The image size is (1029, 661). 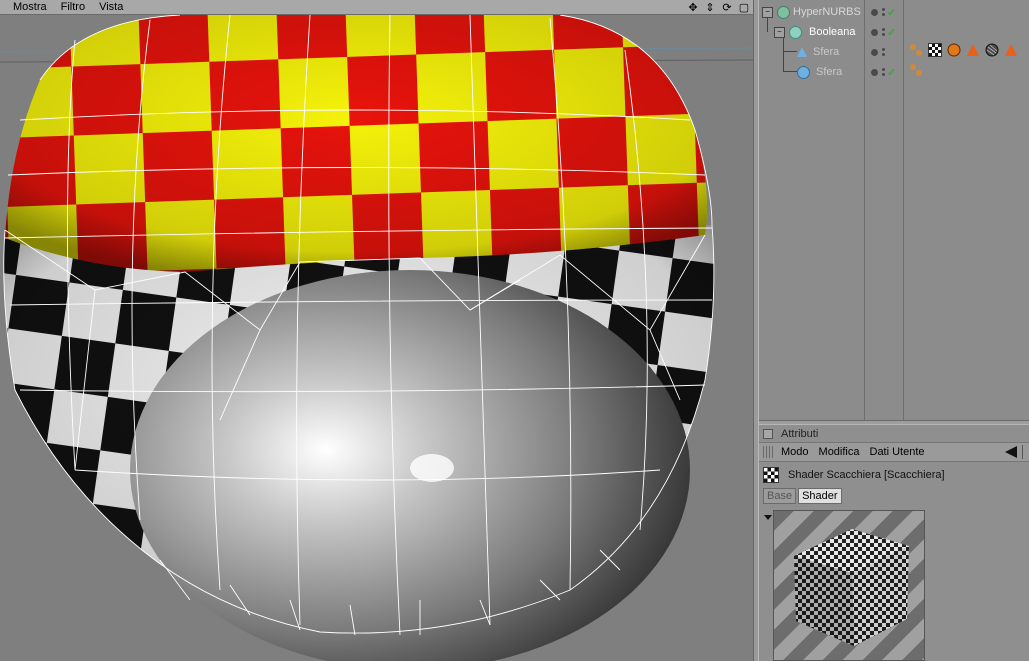 What do you see at coordinates (820, 496) in the screenshot?
I see `tab-shader: Shader` at bounding box center [820, 496].